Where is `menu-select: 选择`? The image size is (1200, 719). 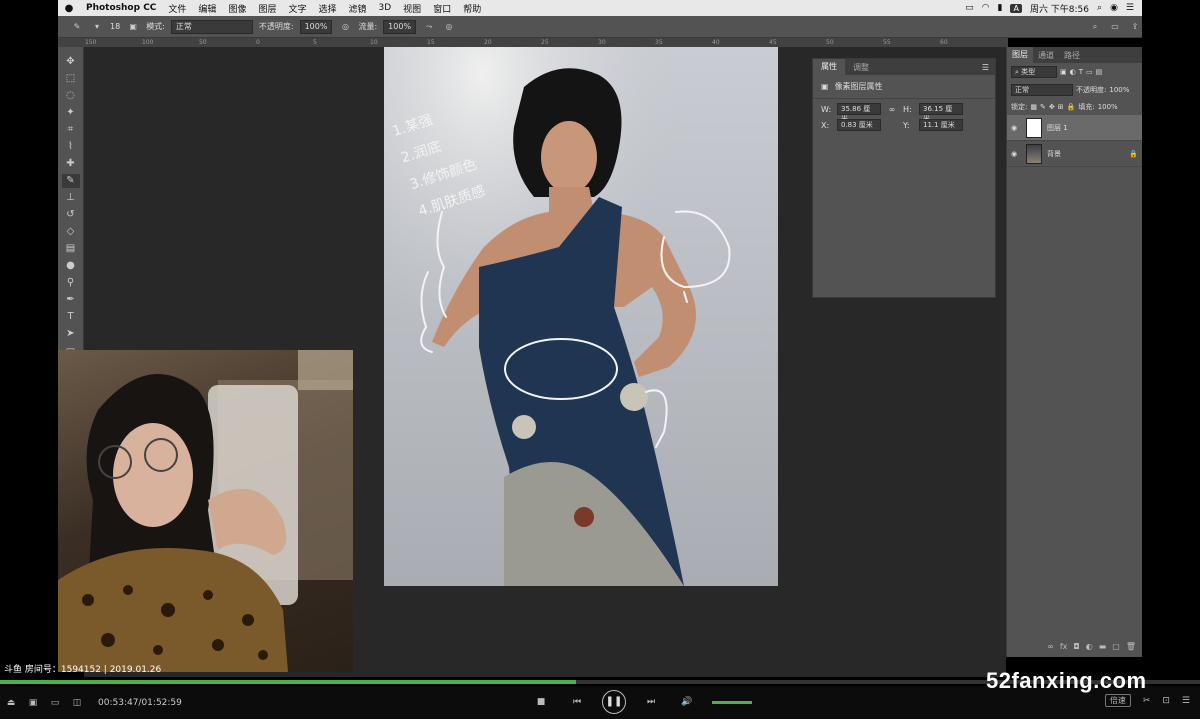
menu-select: 选择 is located at coordinates (327, 8).